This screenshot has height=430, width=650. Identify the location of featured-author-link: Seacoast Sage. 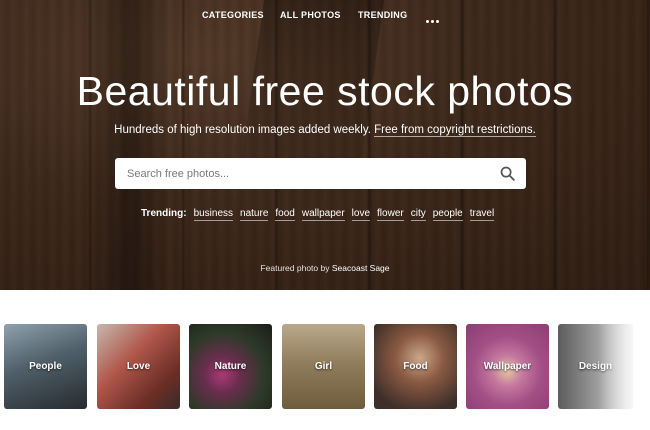
(361, 268).